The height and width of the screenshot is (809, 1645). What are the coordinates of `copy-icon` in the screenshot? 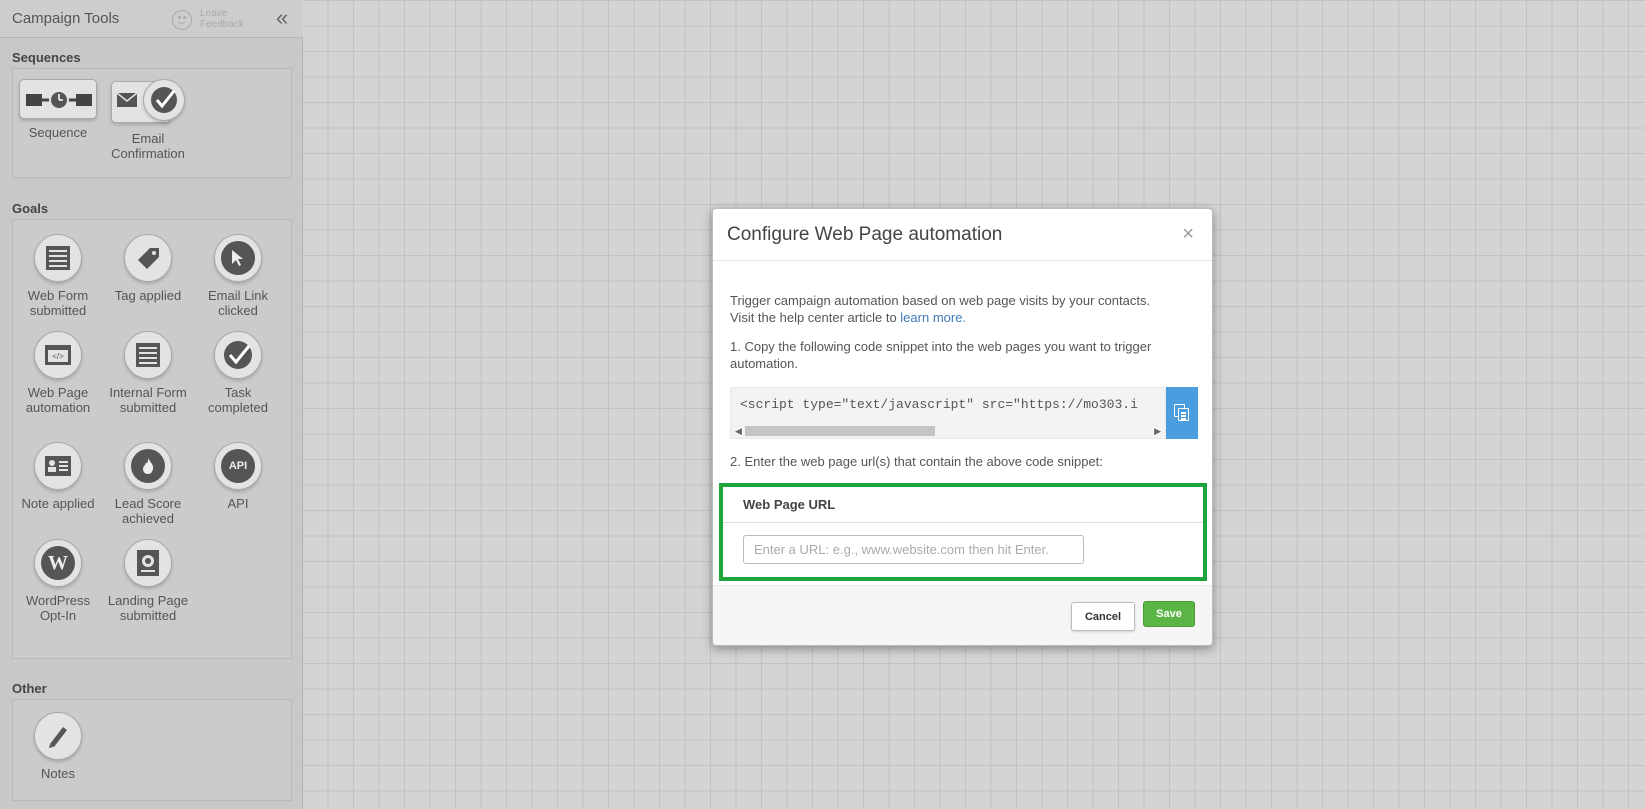 It's located at (1182, 413).